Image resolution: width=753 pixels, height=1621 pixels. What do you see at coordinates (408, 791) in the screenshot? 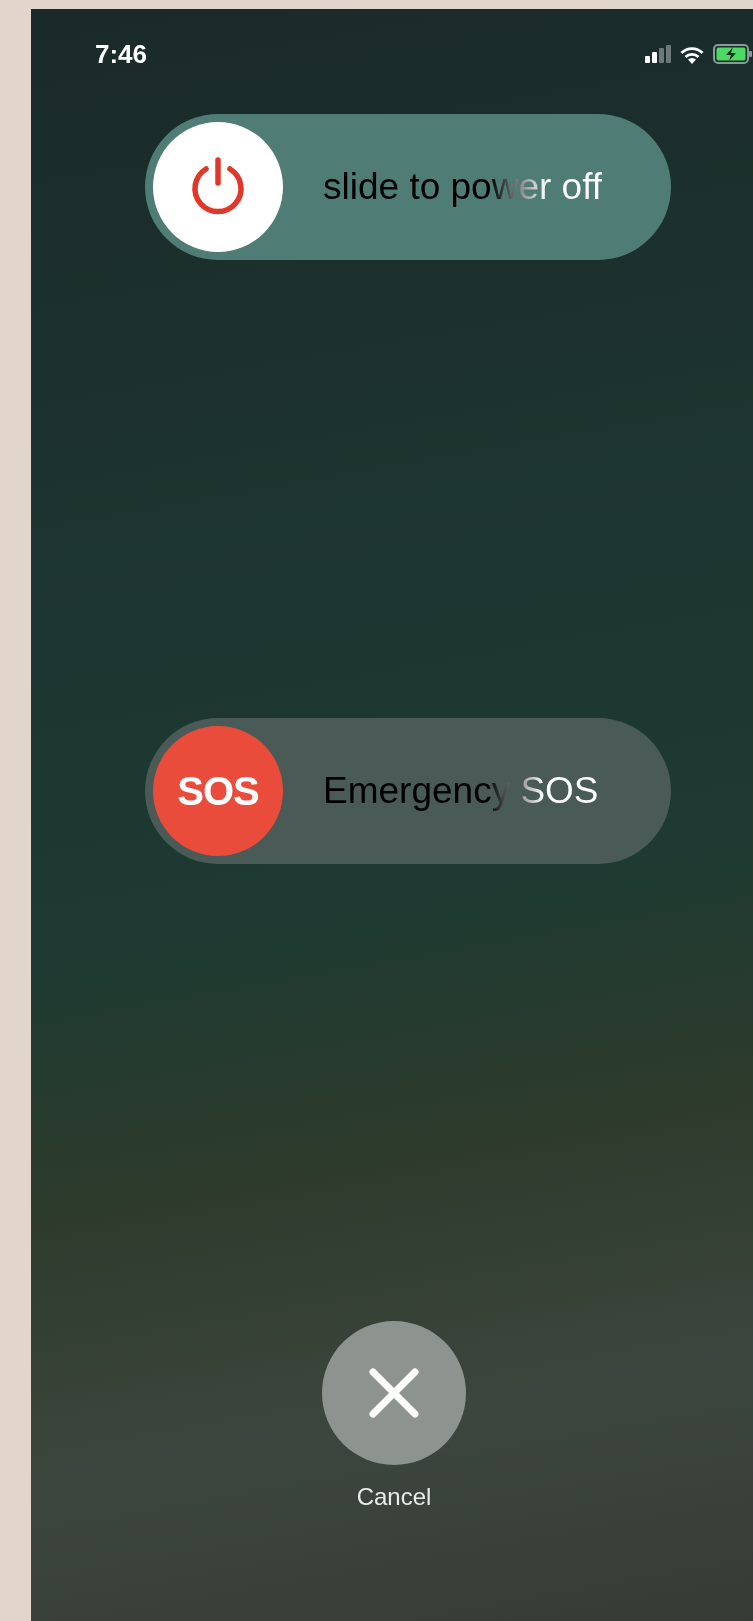
I see `sos-slider: SOS Emergency SOS` at bounding box center [408, 791].